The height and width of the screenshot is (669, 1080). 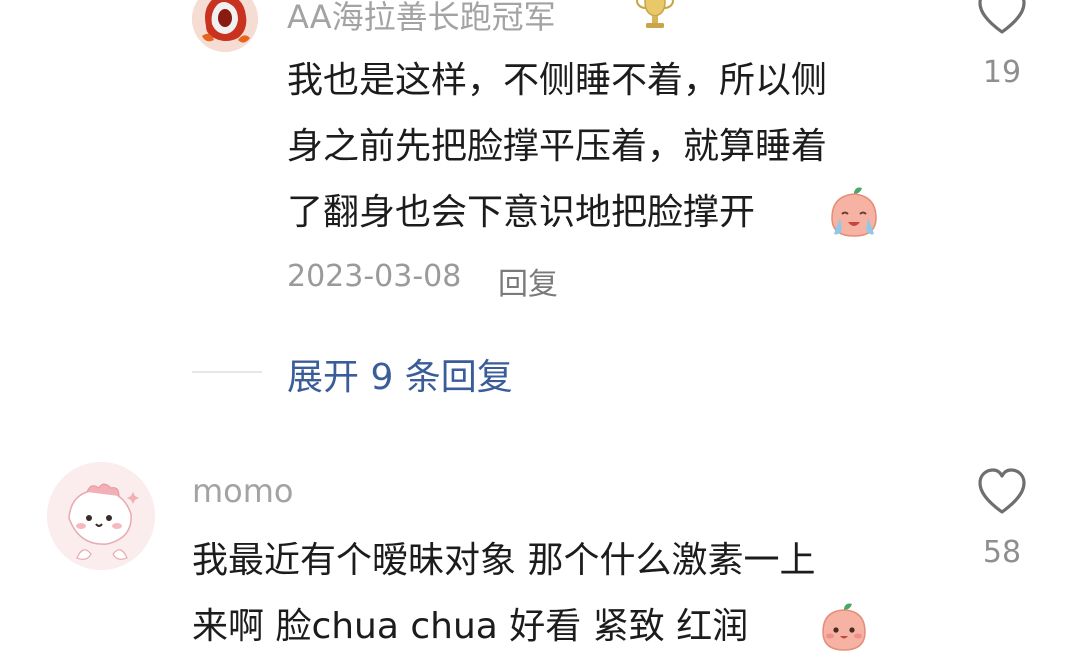 I want to click on crying-peach-emoji, so click(x=854, y=212).